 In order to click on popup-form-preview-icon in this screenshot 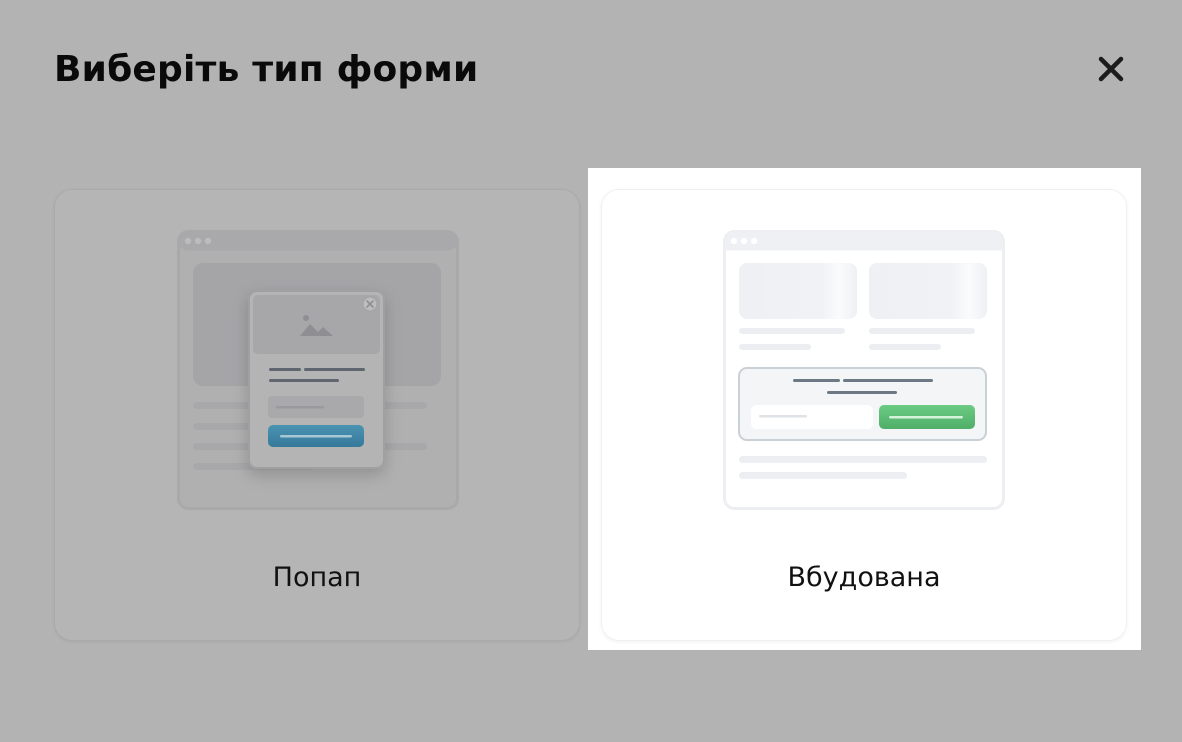, I will do `click(318, 373)`.